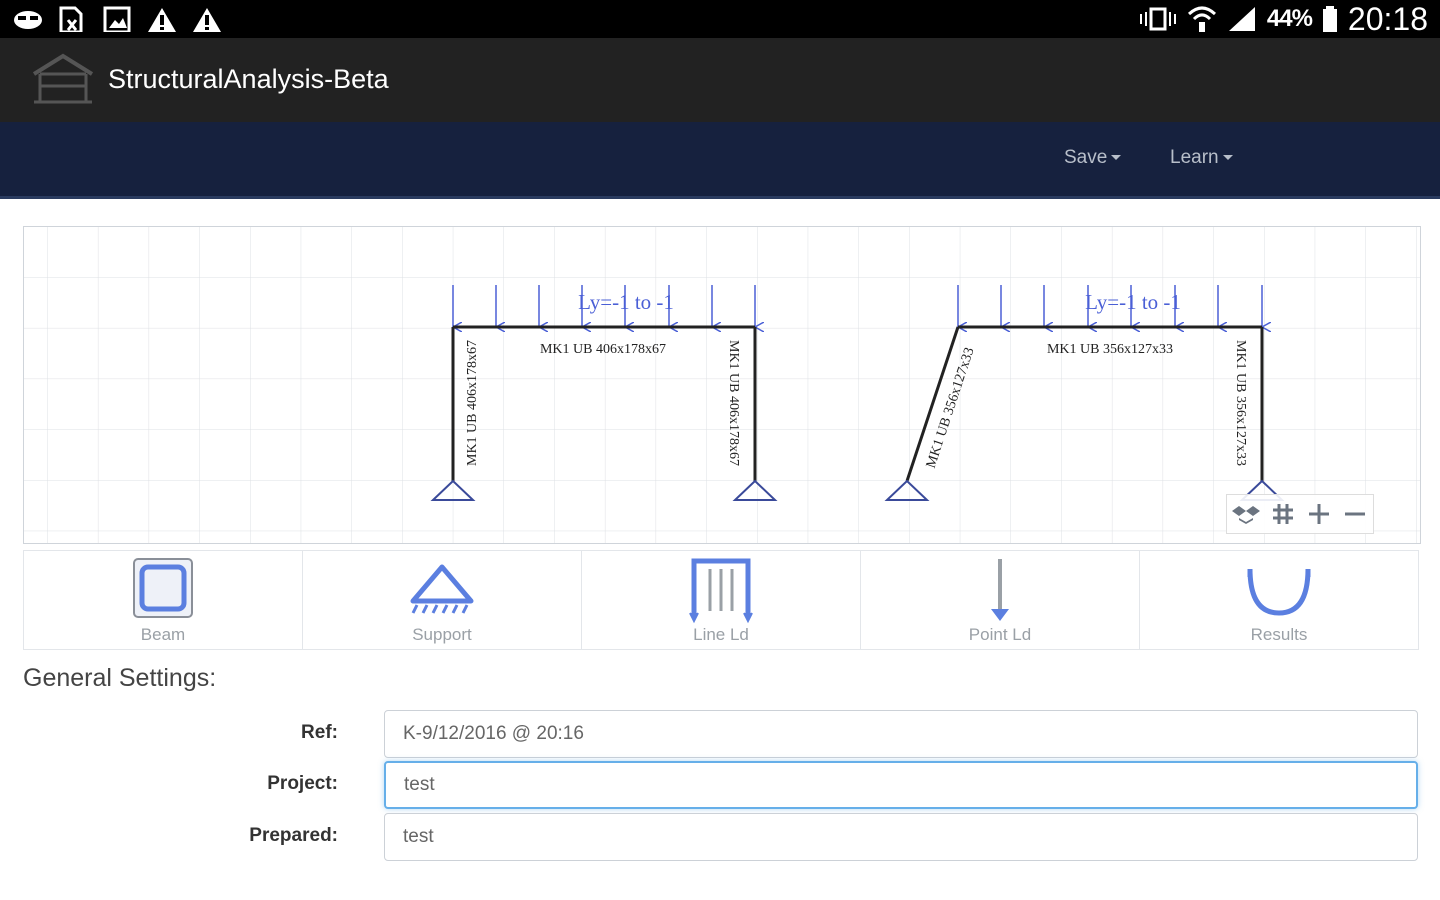  I want to click on nav-bar: Save Learn, so click(720, 159).